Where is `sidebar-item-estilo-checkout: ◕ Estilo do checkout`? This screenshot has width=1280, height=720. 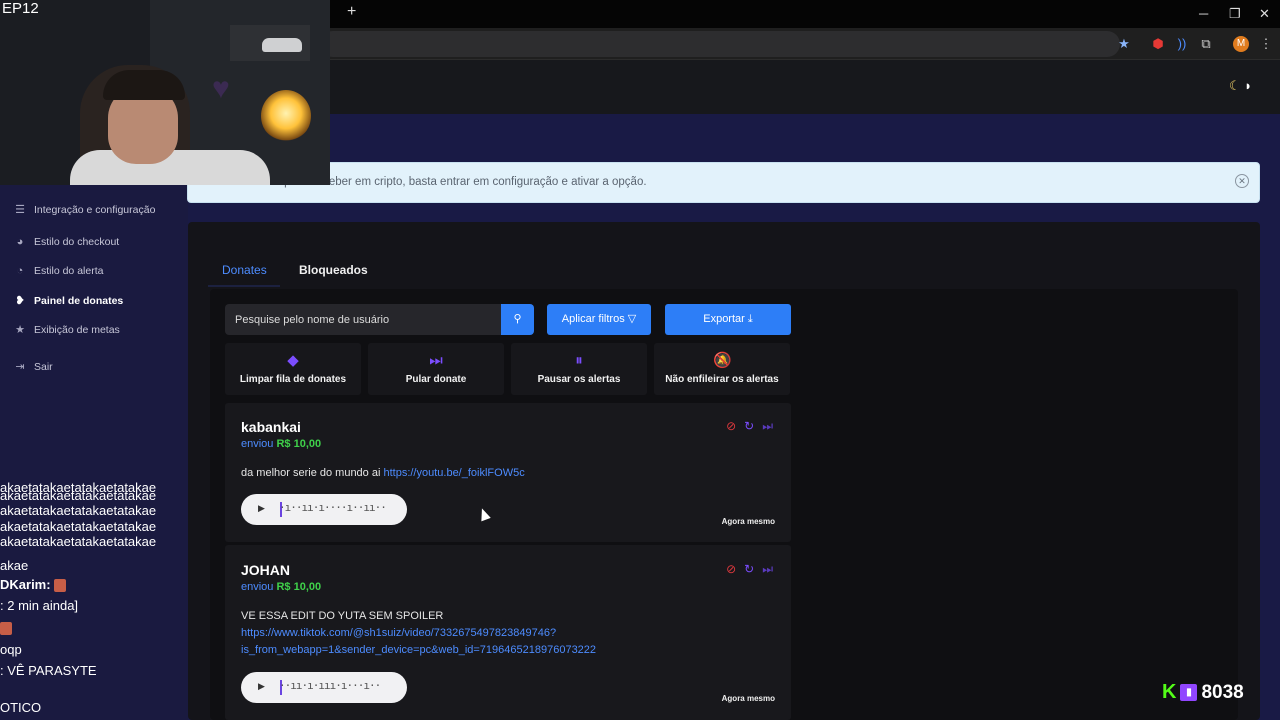 sidebar-item-estilo-checkout: ◕ Estilo do checkout is located at coordinates (67, 242).